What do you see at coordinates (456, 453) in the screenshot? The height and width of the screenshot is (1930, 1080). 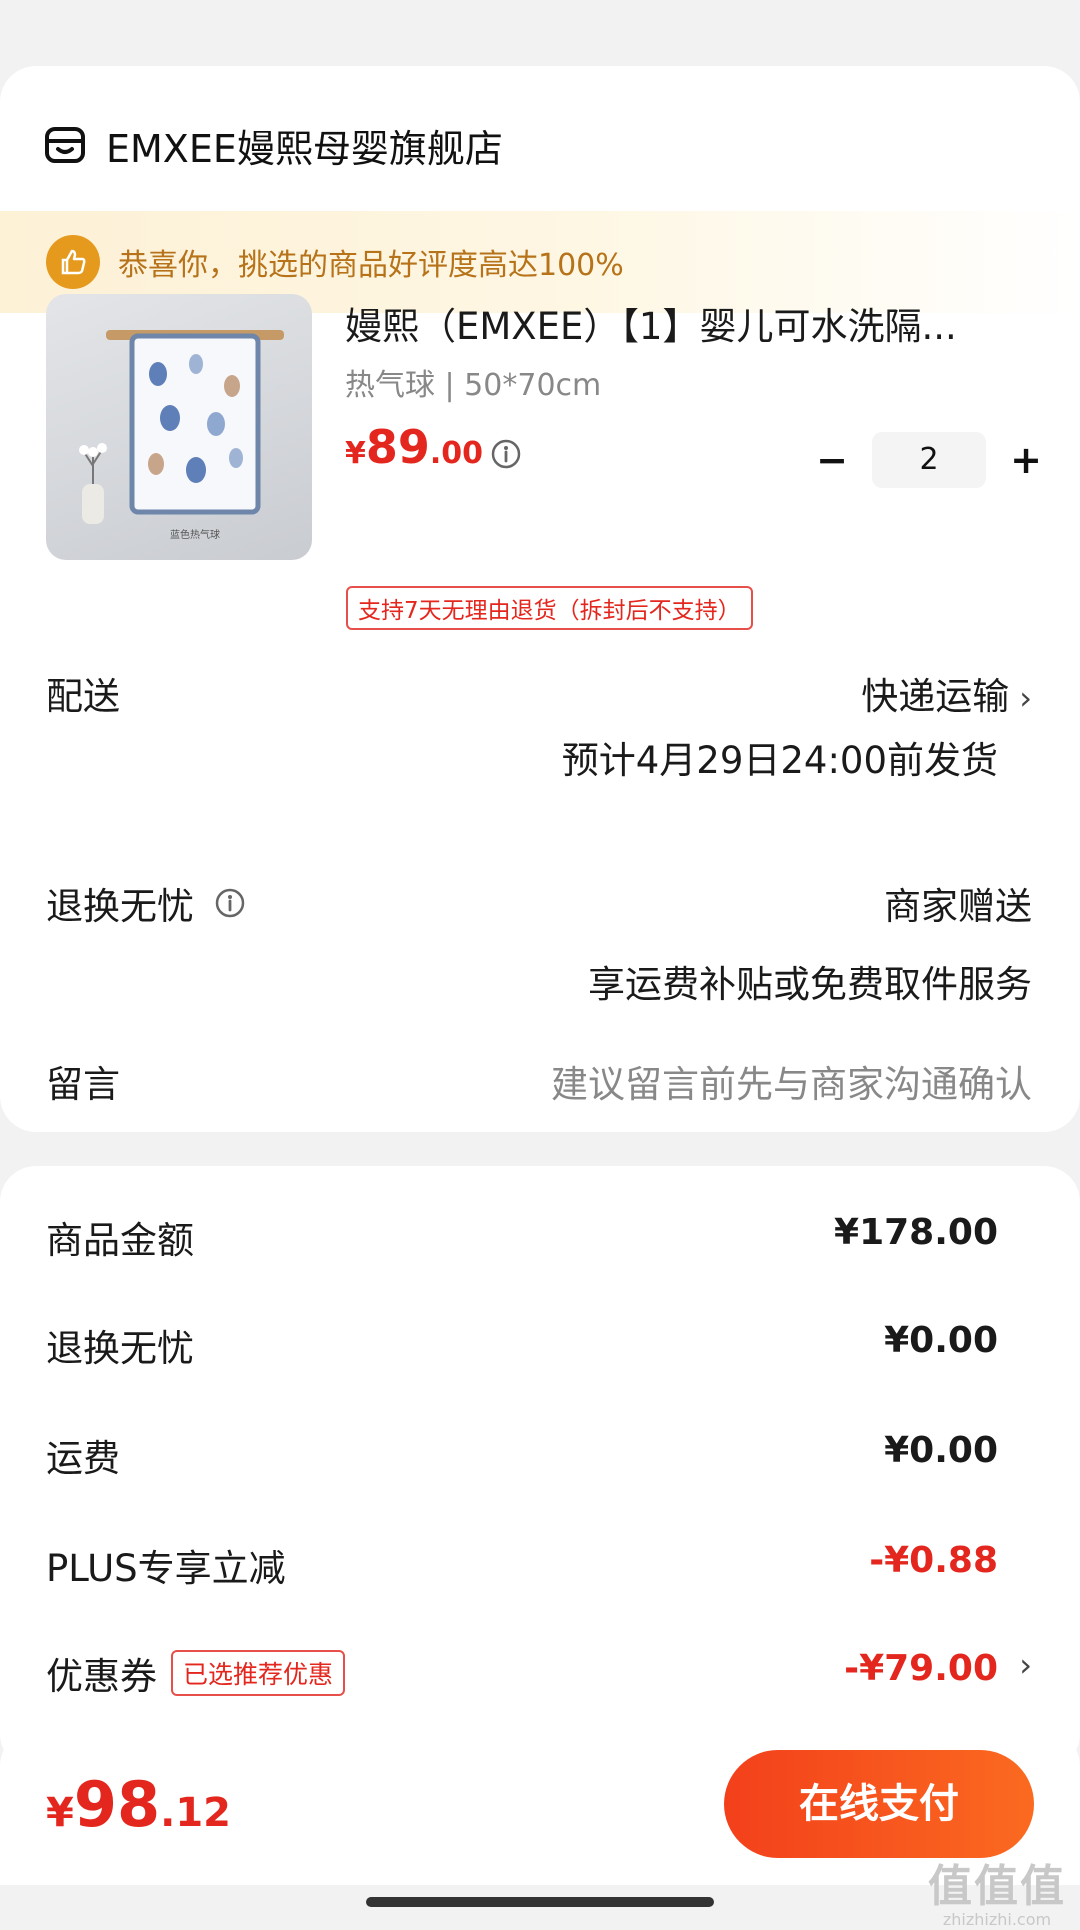 I see `price-decimal: .00` at bounding box center [456, 453].